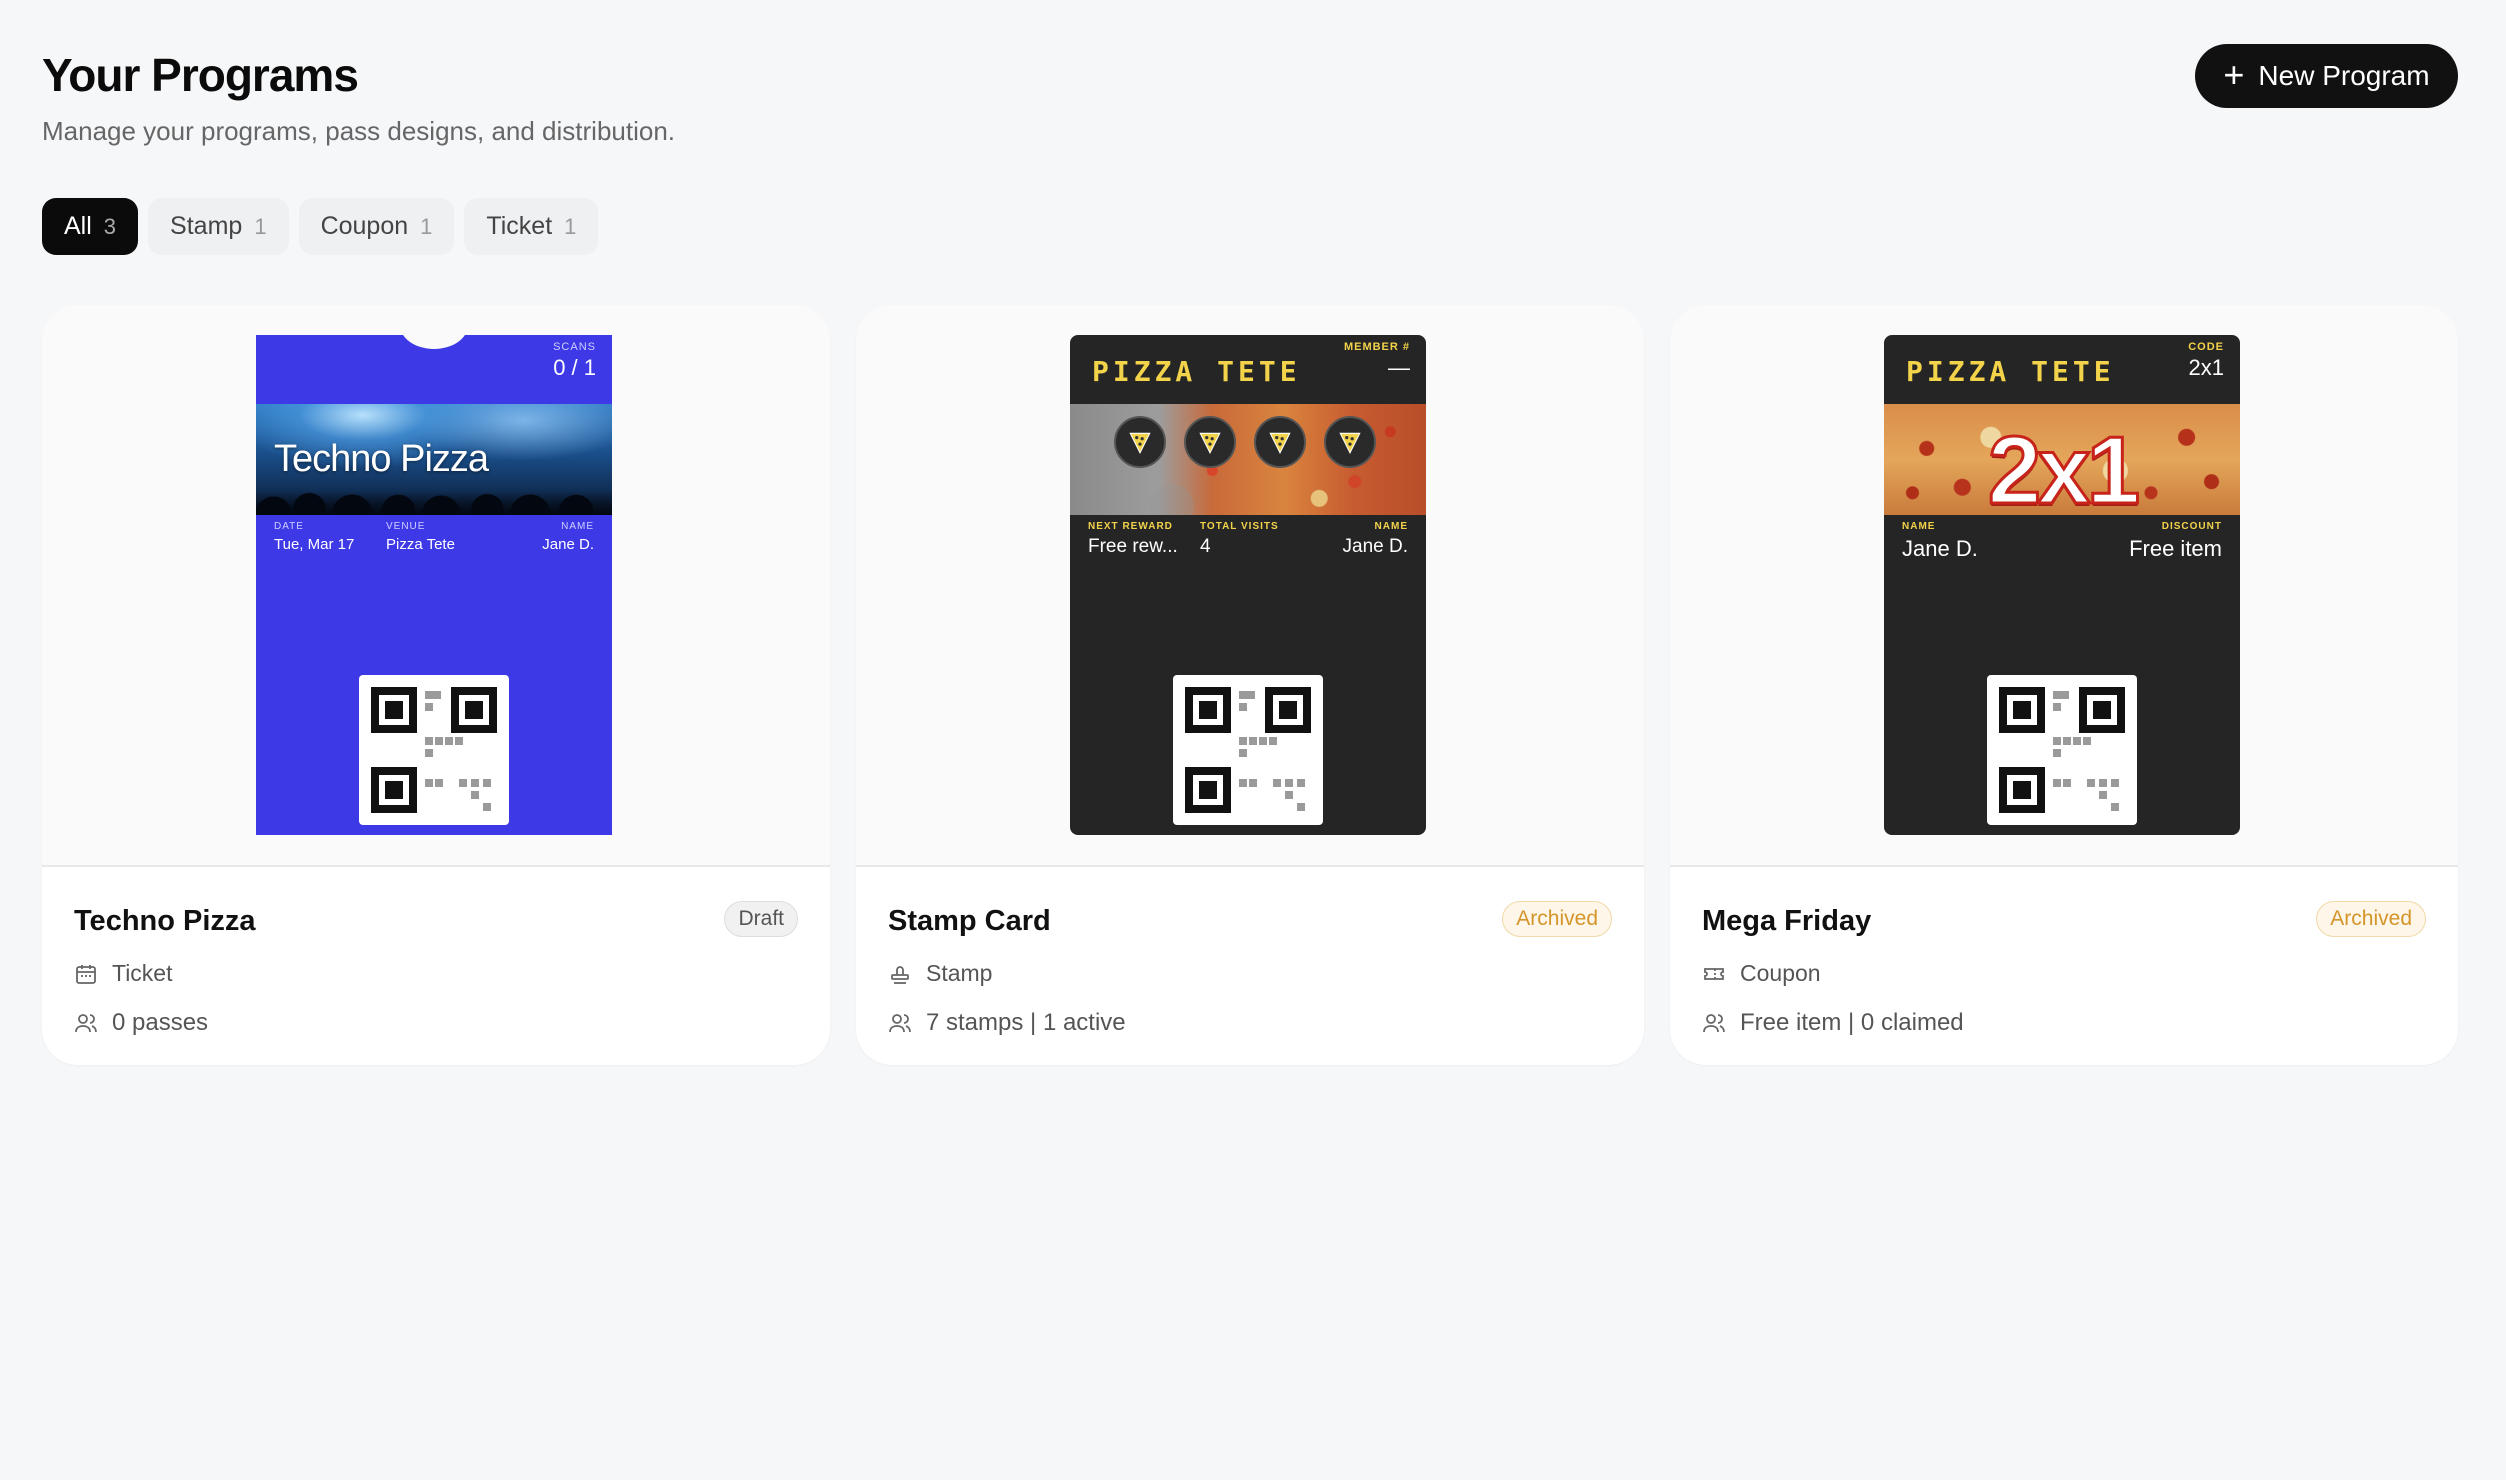  Describe the element at coordinates (1780, 973) in the screenshot. I see `program-type: Coupon` at that location.